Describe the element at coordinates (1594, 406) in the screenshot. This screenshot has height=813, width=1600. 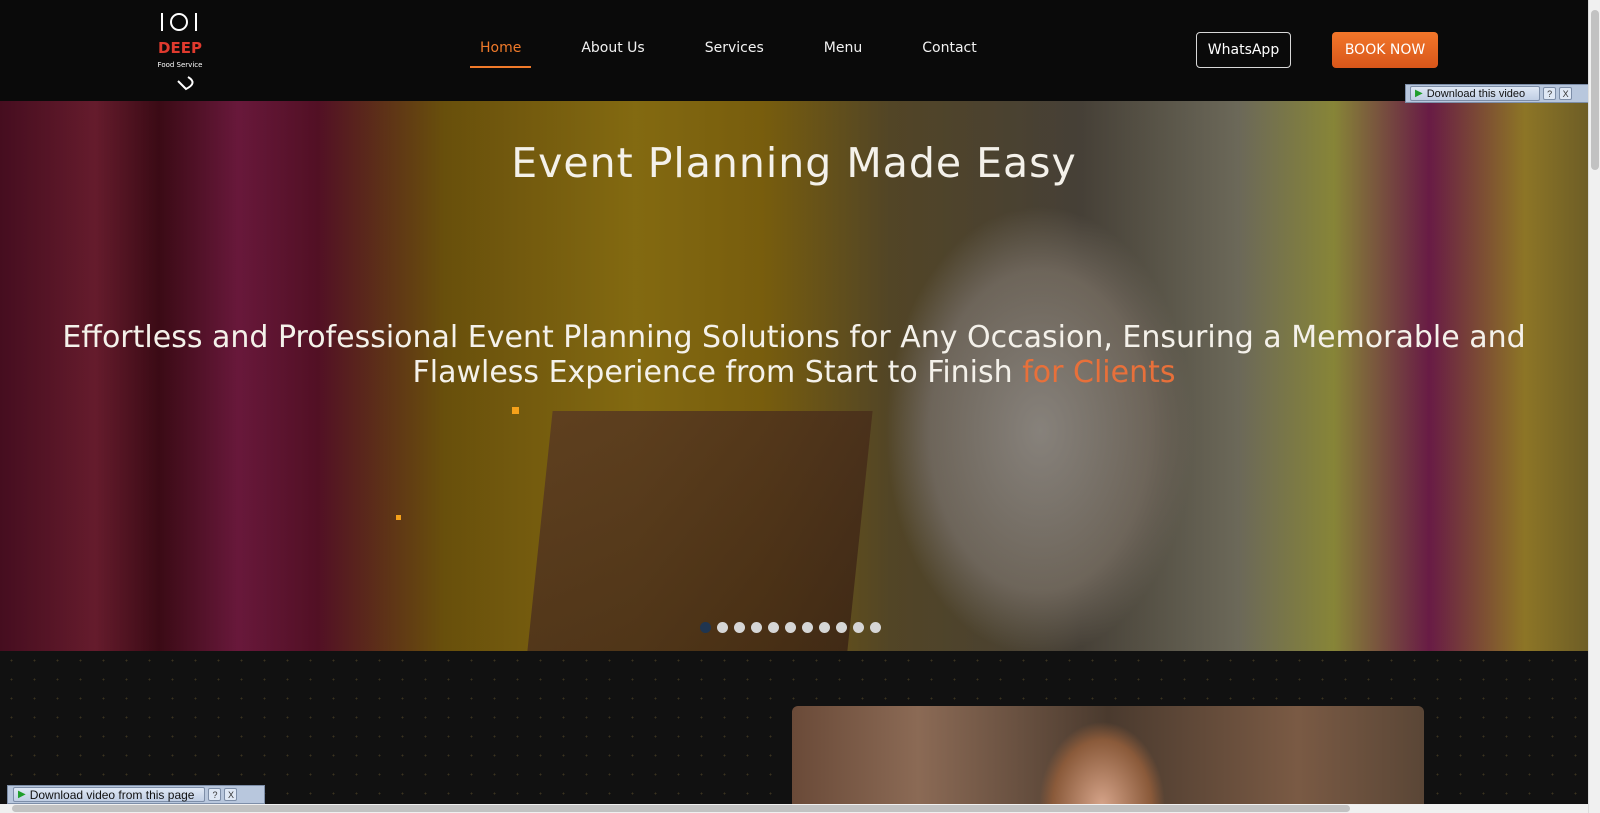
I see `vertical-scrollbar` at that location.